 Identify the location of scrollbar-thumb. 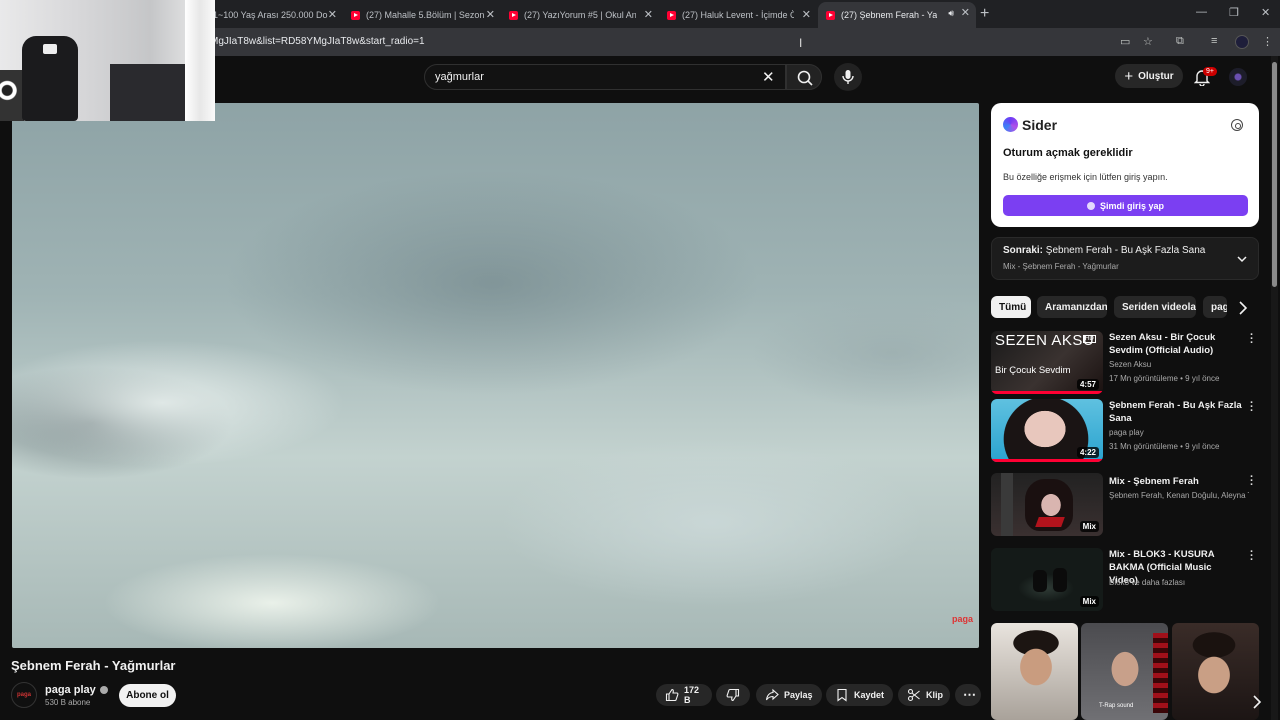
(1274, 174).